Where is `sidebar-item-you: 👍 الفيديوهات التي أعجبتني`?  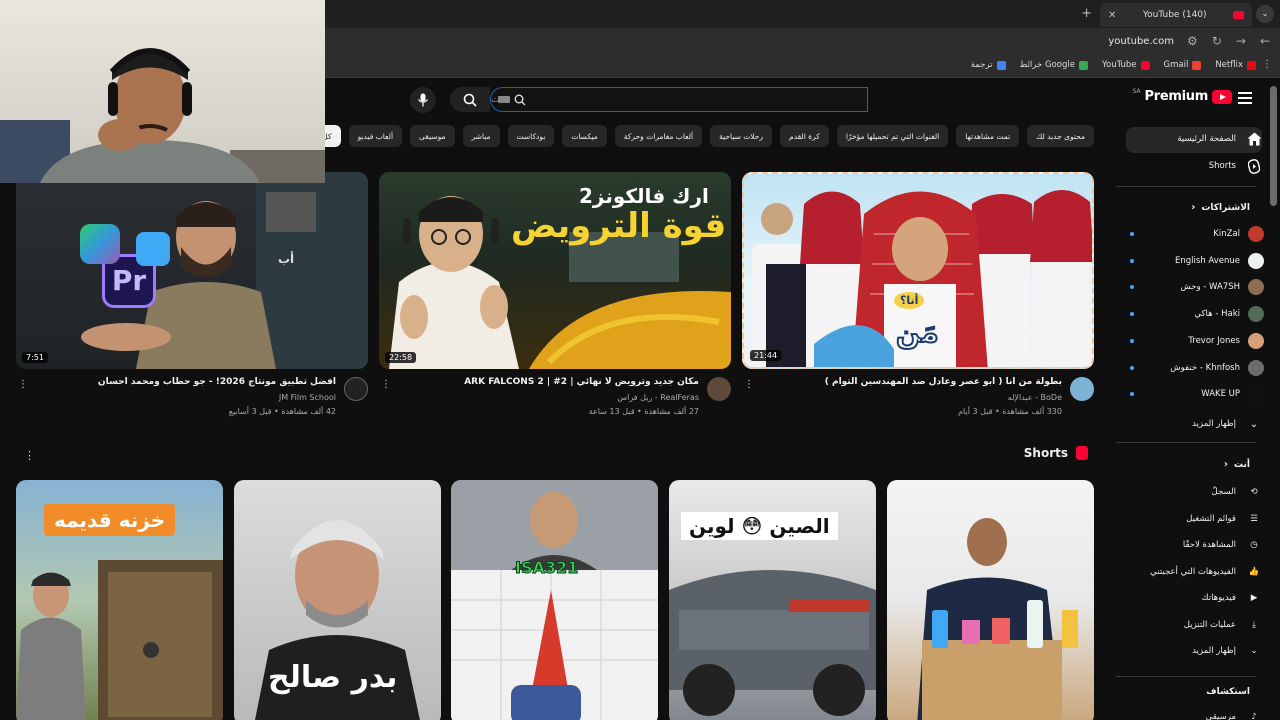 sidebar-item-you: 👍 الفيديوهات التي أعجبتني is located at coordinates (1206, 572).